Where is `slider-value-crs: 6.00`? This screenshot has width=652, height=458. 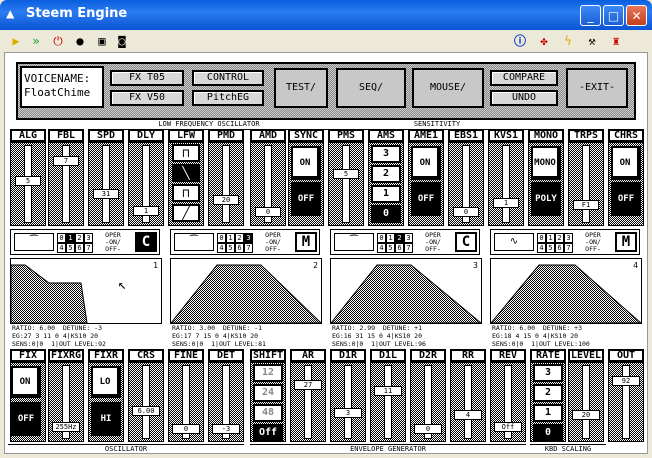 slider-value-crs: 6.00 is located at coordinates (146, 411).